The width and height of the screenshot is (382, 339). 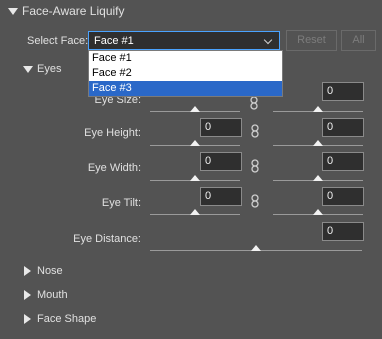 I want to click on eye-width-label: Eye Width:, so click(x=114, y=168).